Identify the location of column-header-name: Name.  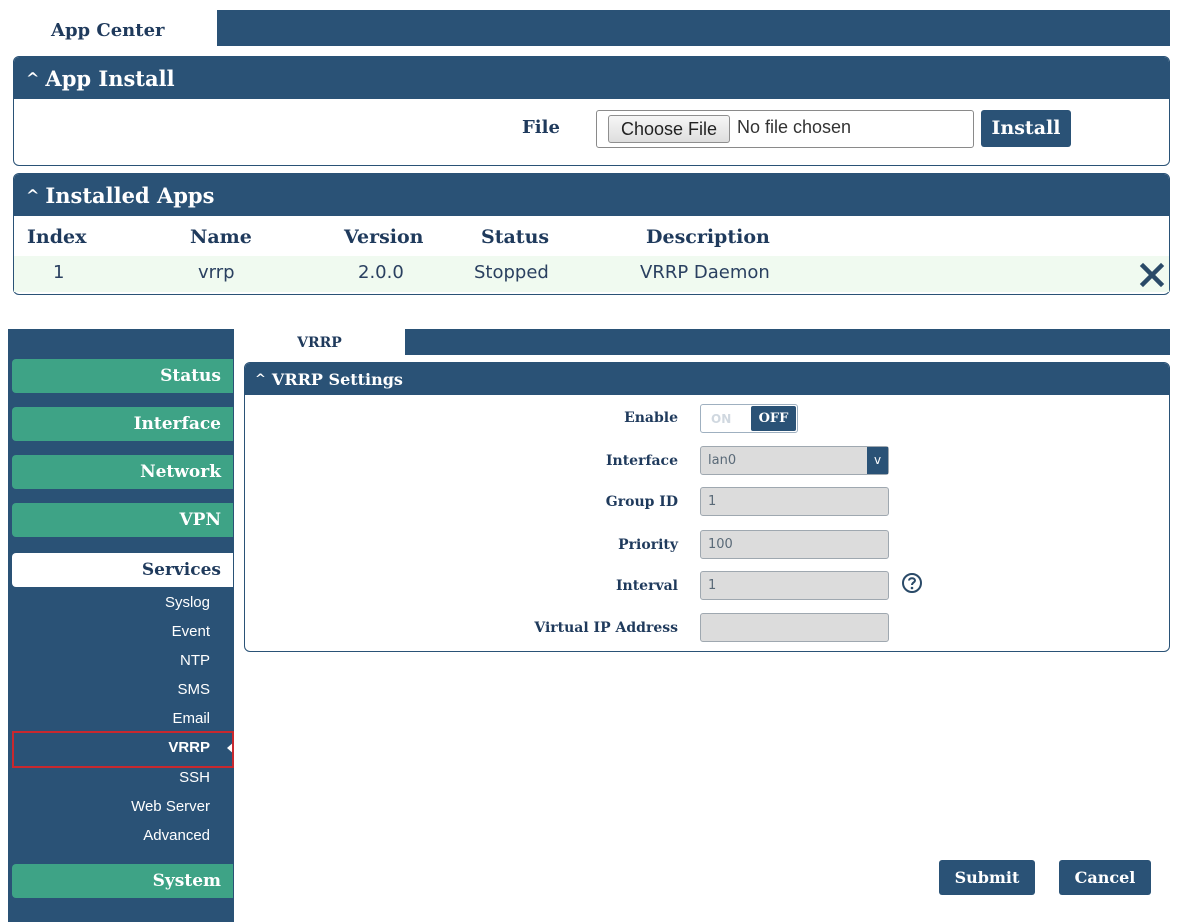
(221, 237).